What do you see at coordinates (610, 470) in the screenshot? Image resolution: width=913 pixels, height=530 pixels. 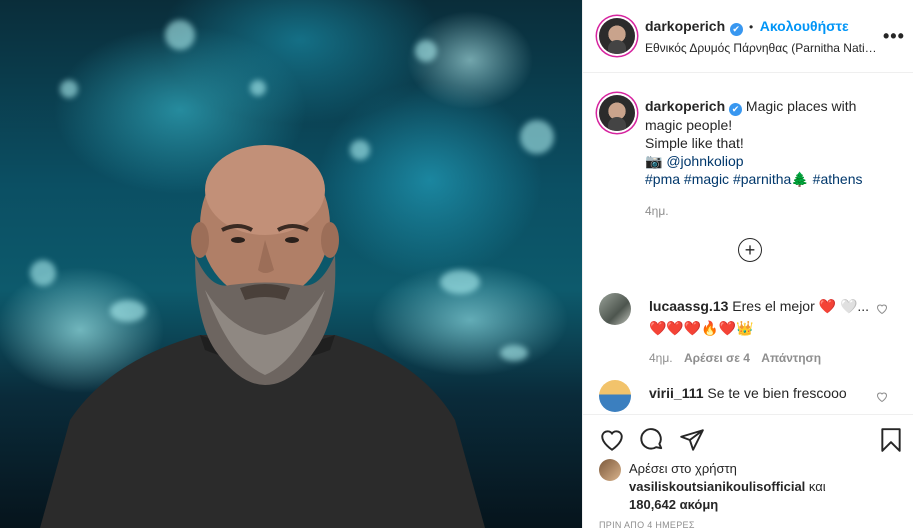 I see `liker-avatar` at bounding box center [610, 470].